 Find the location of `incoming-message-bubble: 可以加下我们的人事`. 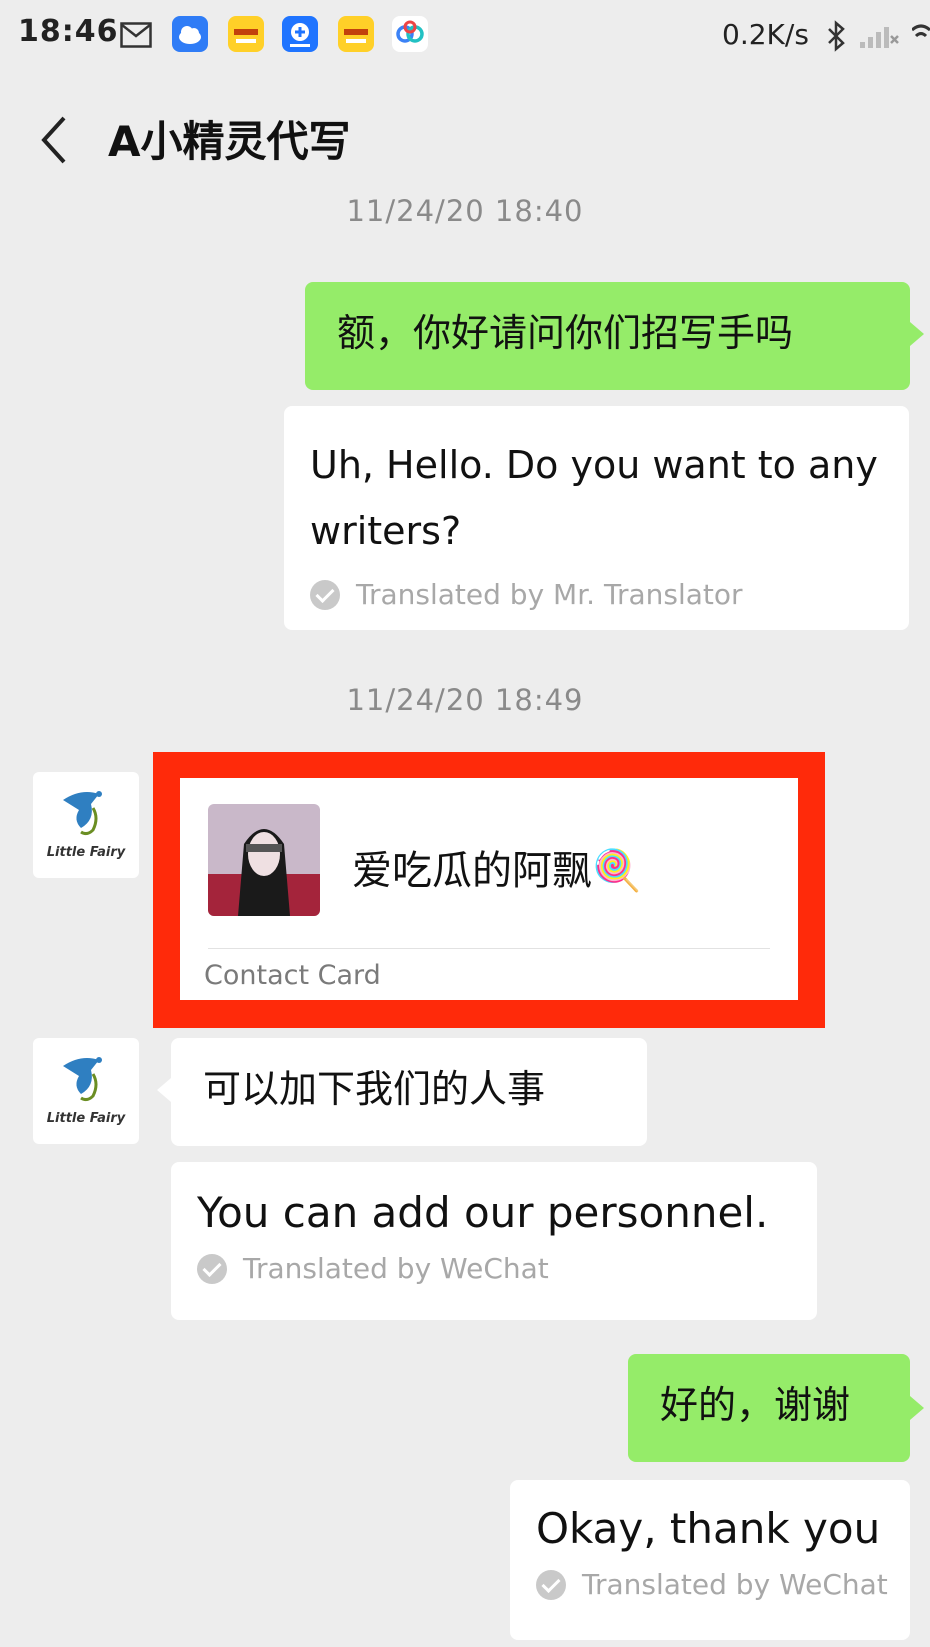

incoming-message-bubble: 可以加下我们的人事 is located at coordinates (409, 1092).